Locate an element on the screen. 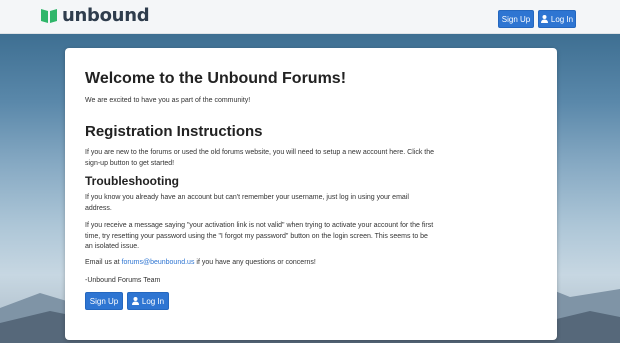 Image resolution: width=620 pixels, height=343 pixels. login-button: Log In is located at coordinates (148, 301).